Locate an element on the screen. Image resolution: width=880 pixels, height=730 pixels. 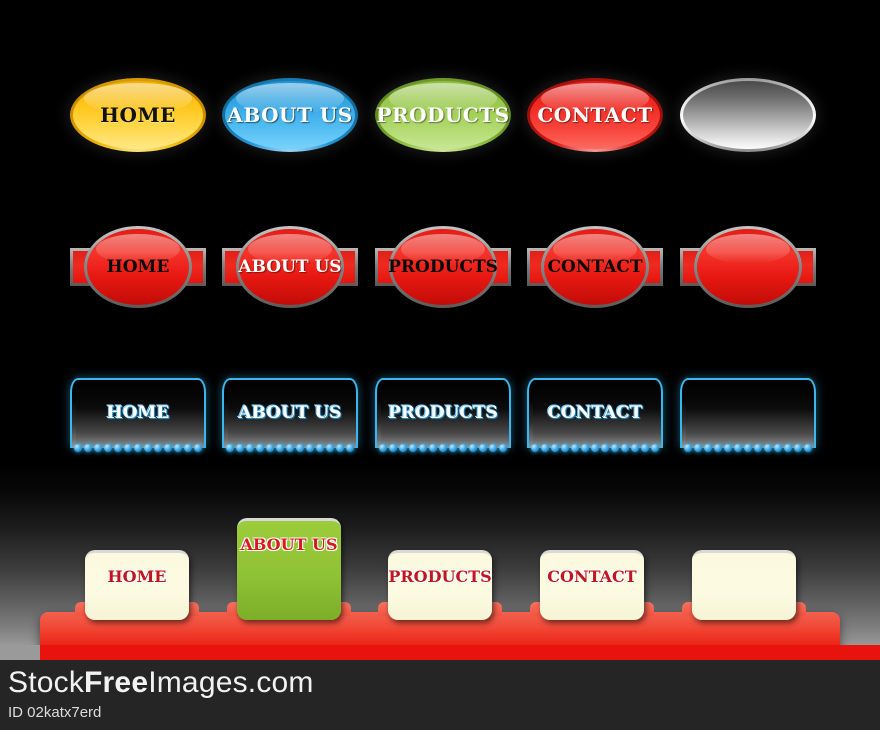
ellipse-button-blank is located at coordinates (748, 115).